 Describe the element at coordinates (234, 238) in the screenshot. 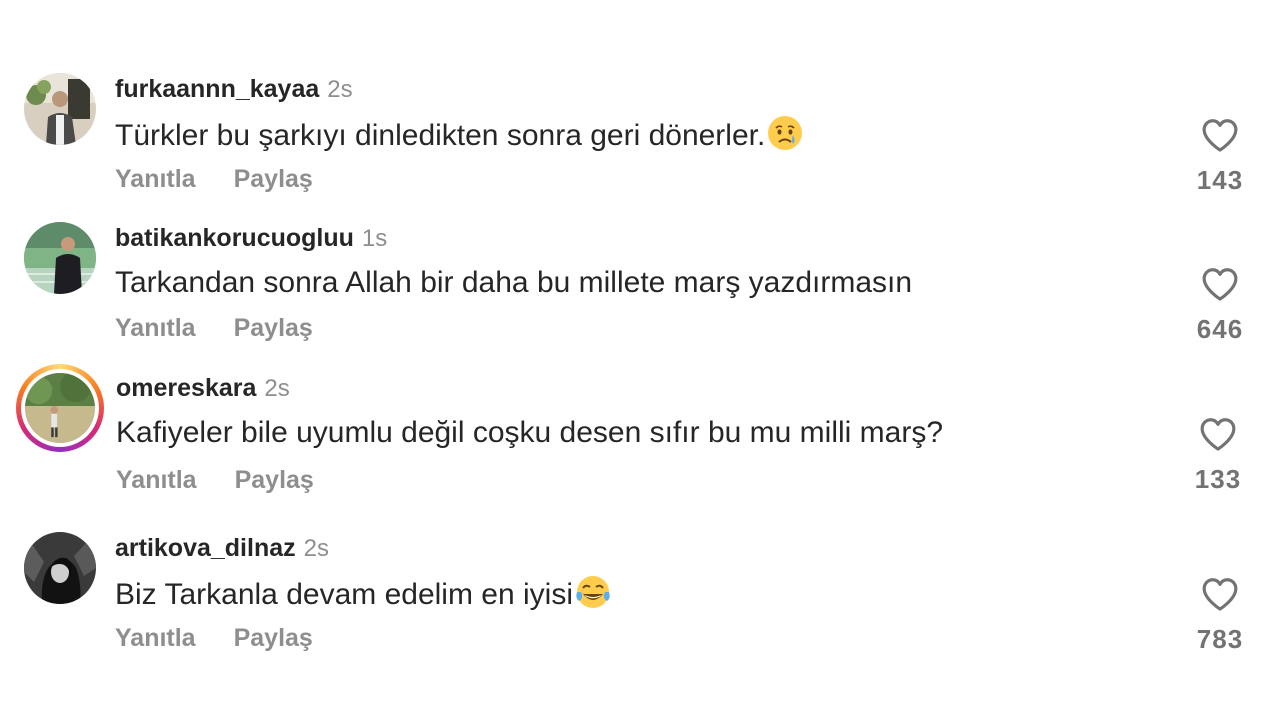

I see `comment-username: batikankorucuogluu` at that location.